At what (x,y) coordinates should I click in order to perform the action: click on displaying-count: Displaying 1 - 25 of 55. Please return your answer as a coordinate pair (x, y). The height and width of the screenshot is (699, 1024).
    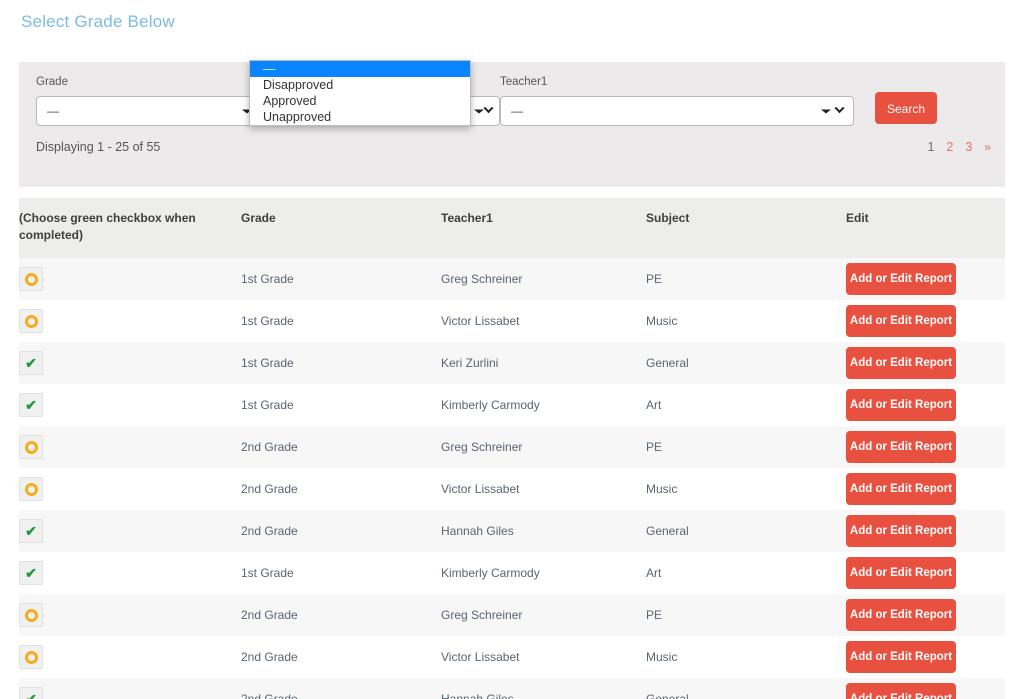
    Looking at the image, I should click on (98, 147).